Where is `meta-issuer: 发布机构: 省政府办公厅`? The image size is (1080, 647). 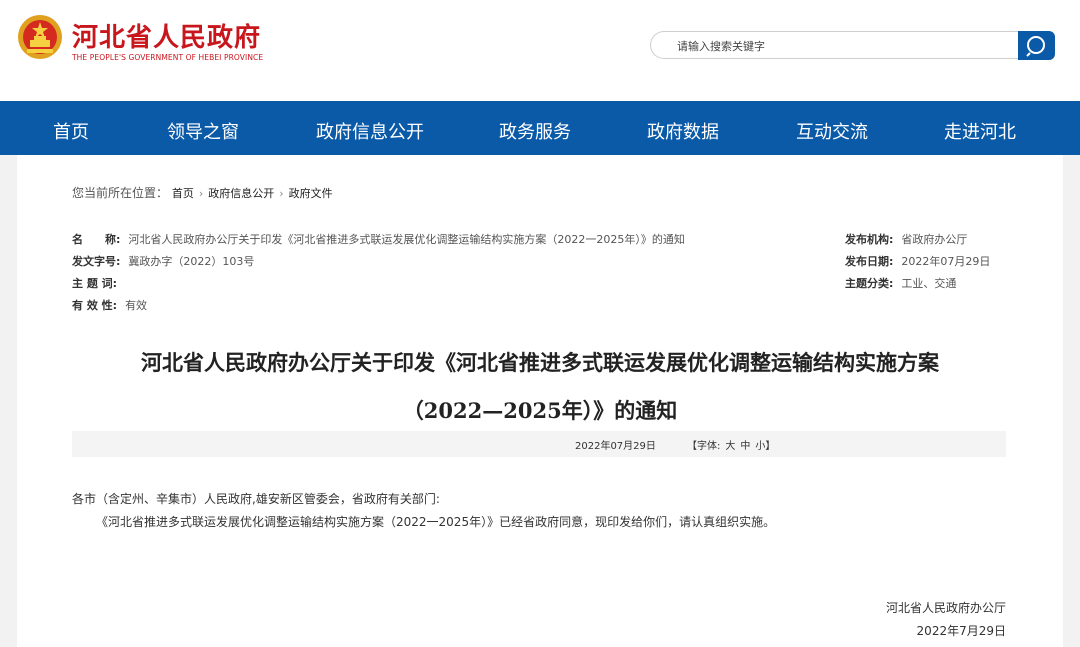 meta-issuer: 发布机构: 省政府办公厅 is located at coordinates (906, 239).